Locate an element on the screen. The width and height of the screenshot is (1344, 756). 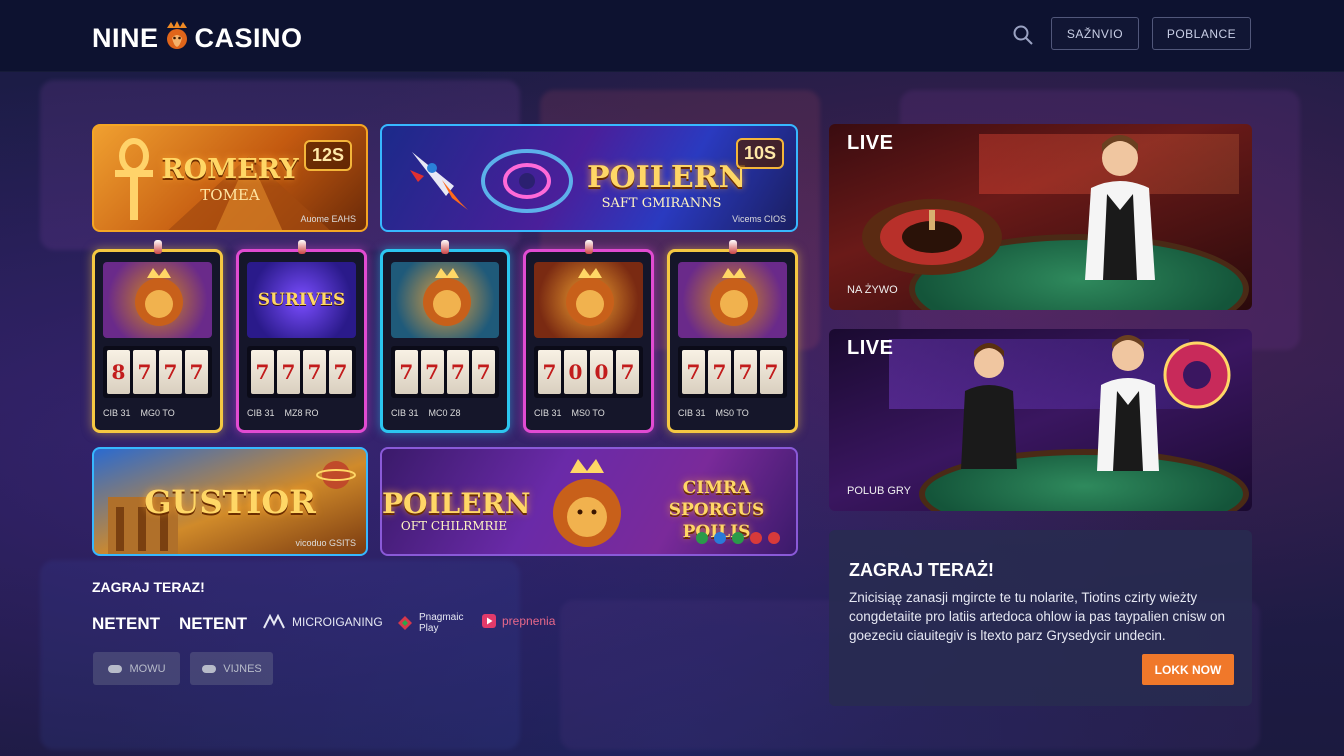
roulette-wheel-icon is located at coordinates (932, 237).